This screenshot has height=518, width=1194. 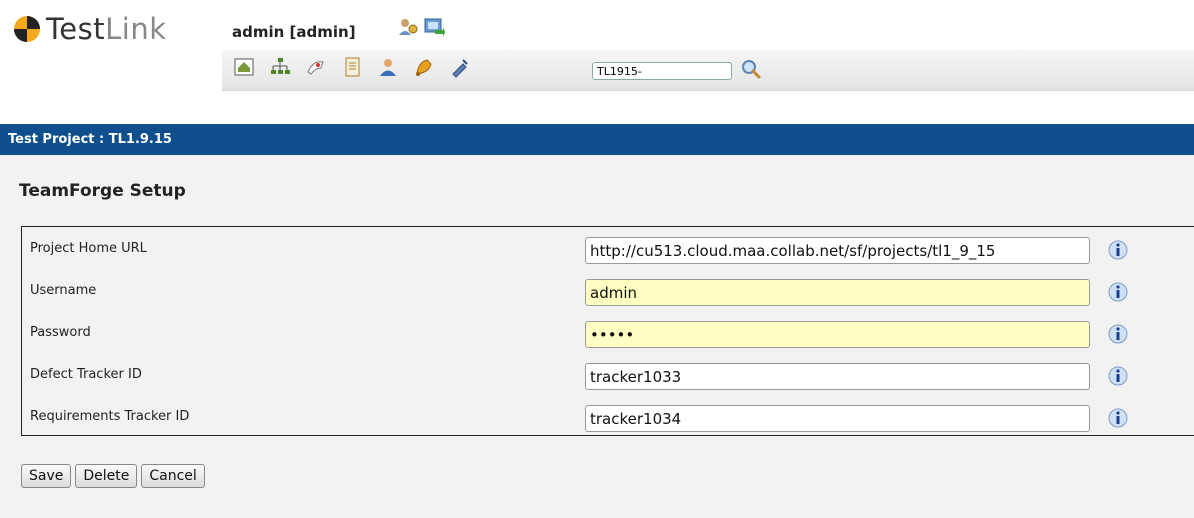 I want to click on testcase-search-input, so click(x=662, y=71).